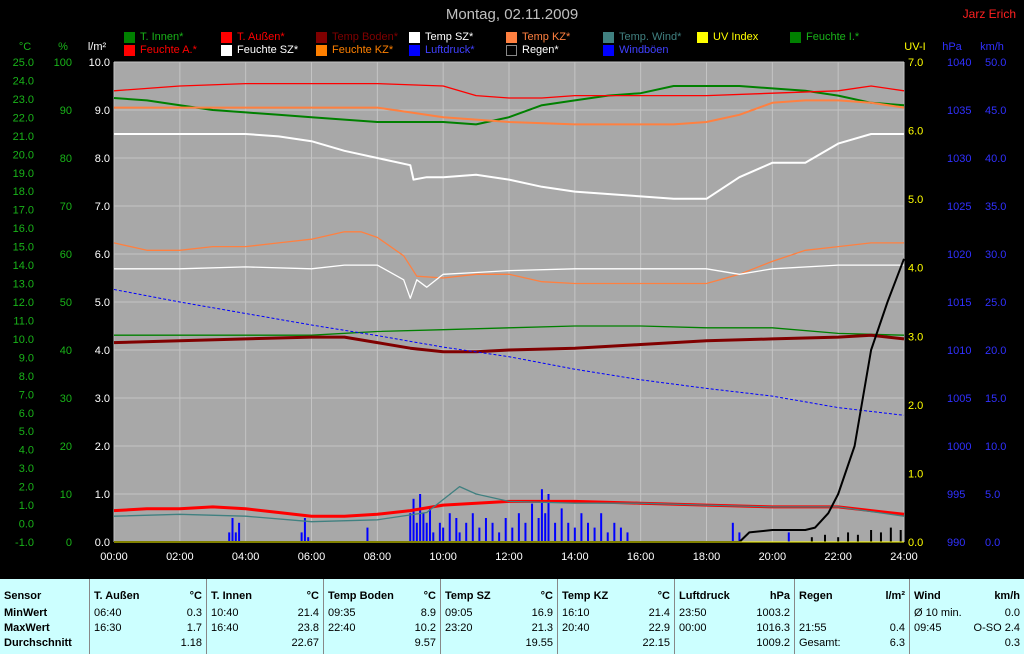  What do you see at coordinates (838, 557) in the screenshot?
I see `time-tick-label: 22:00` at bounding box center [838, 557].